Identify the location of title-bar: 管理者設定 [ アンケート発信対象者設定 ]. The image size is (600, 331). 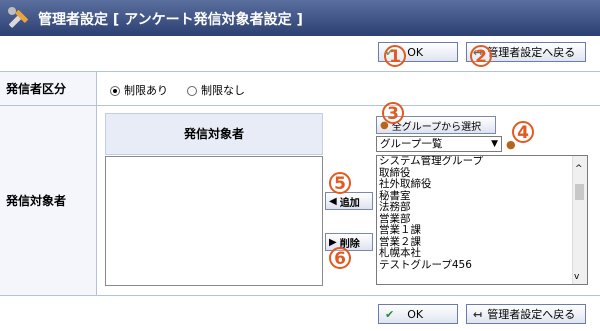
(300, 18).